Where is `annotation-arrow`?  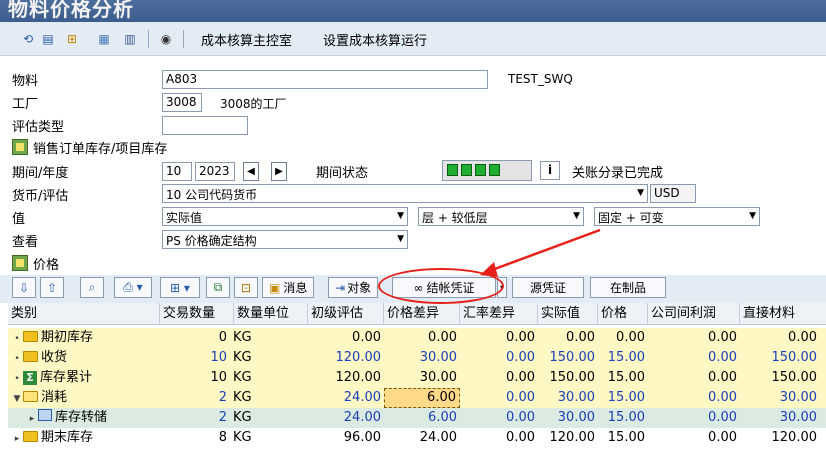
annotation-arrow is located at coordinates (540, 252).